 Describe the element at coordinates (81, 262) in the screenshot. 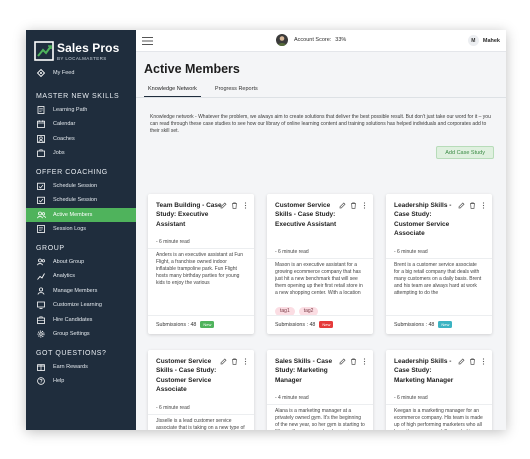

I see `sidebar-item-about-group: About Group` at that location.